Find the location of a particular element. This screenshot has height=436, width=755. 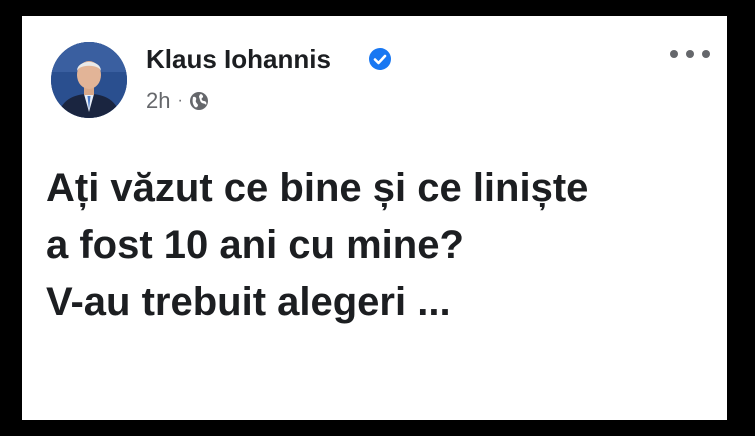

post-timestamp: 2h is located at coordinates (158, 101).